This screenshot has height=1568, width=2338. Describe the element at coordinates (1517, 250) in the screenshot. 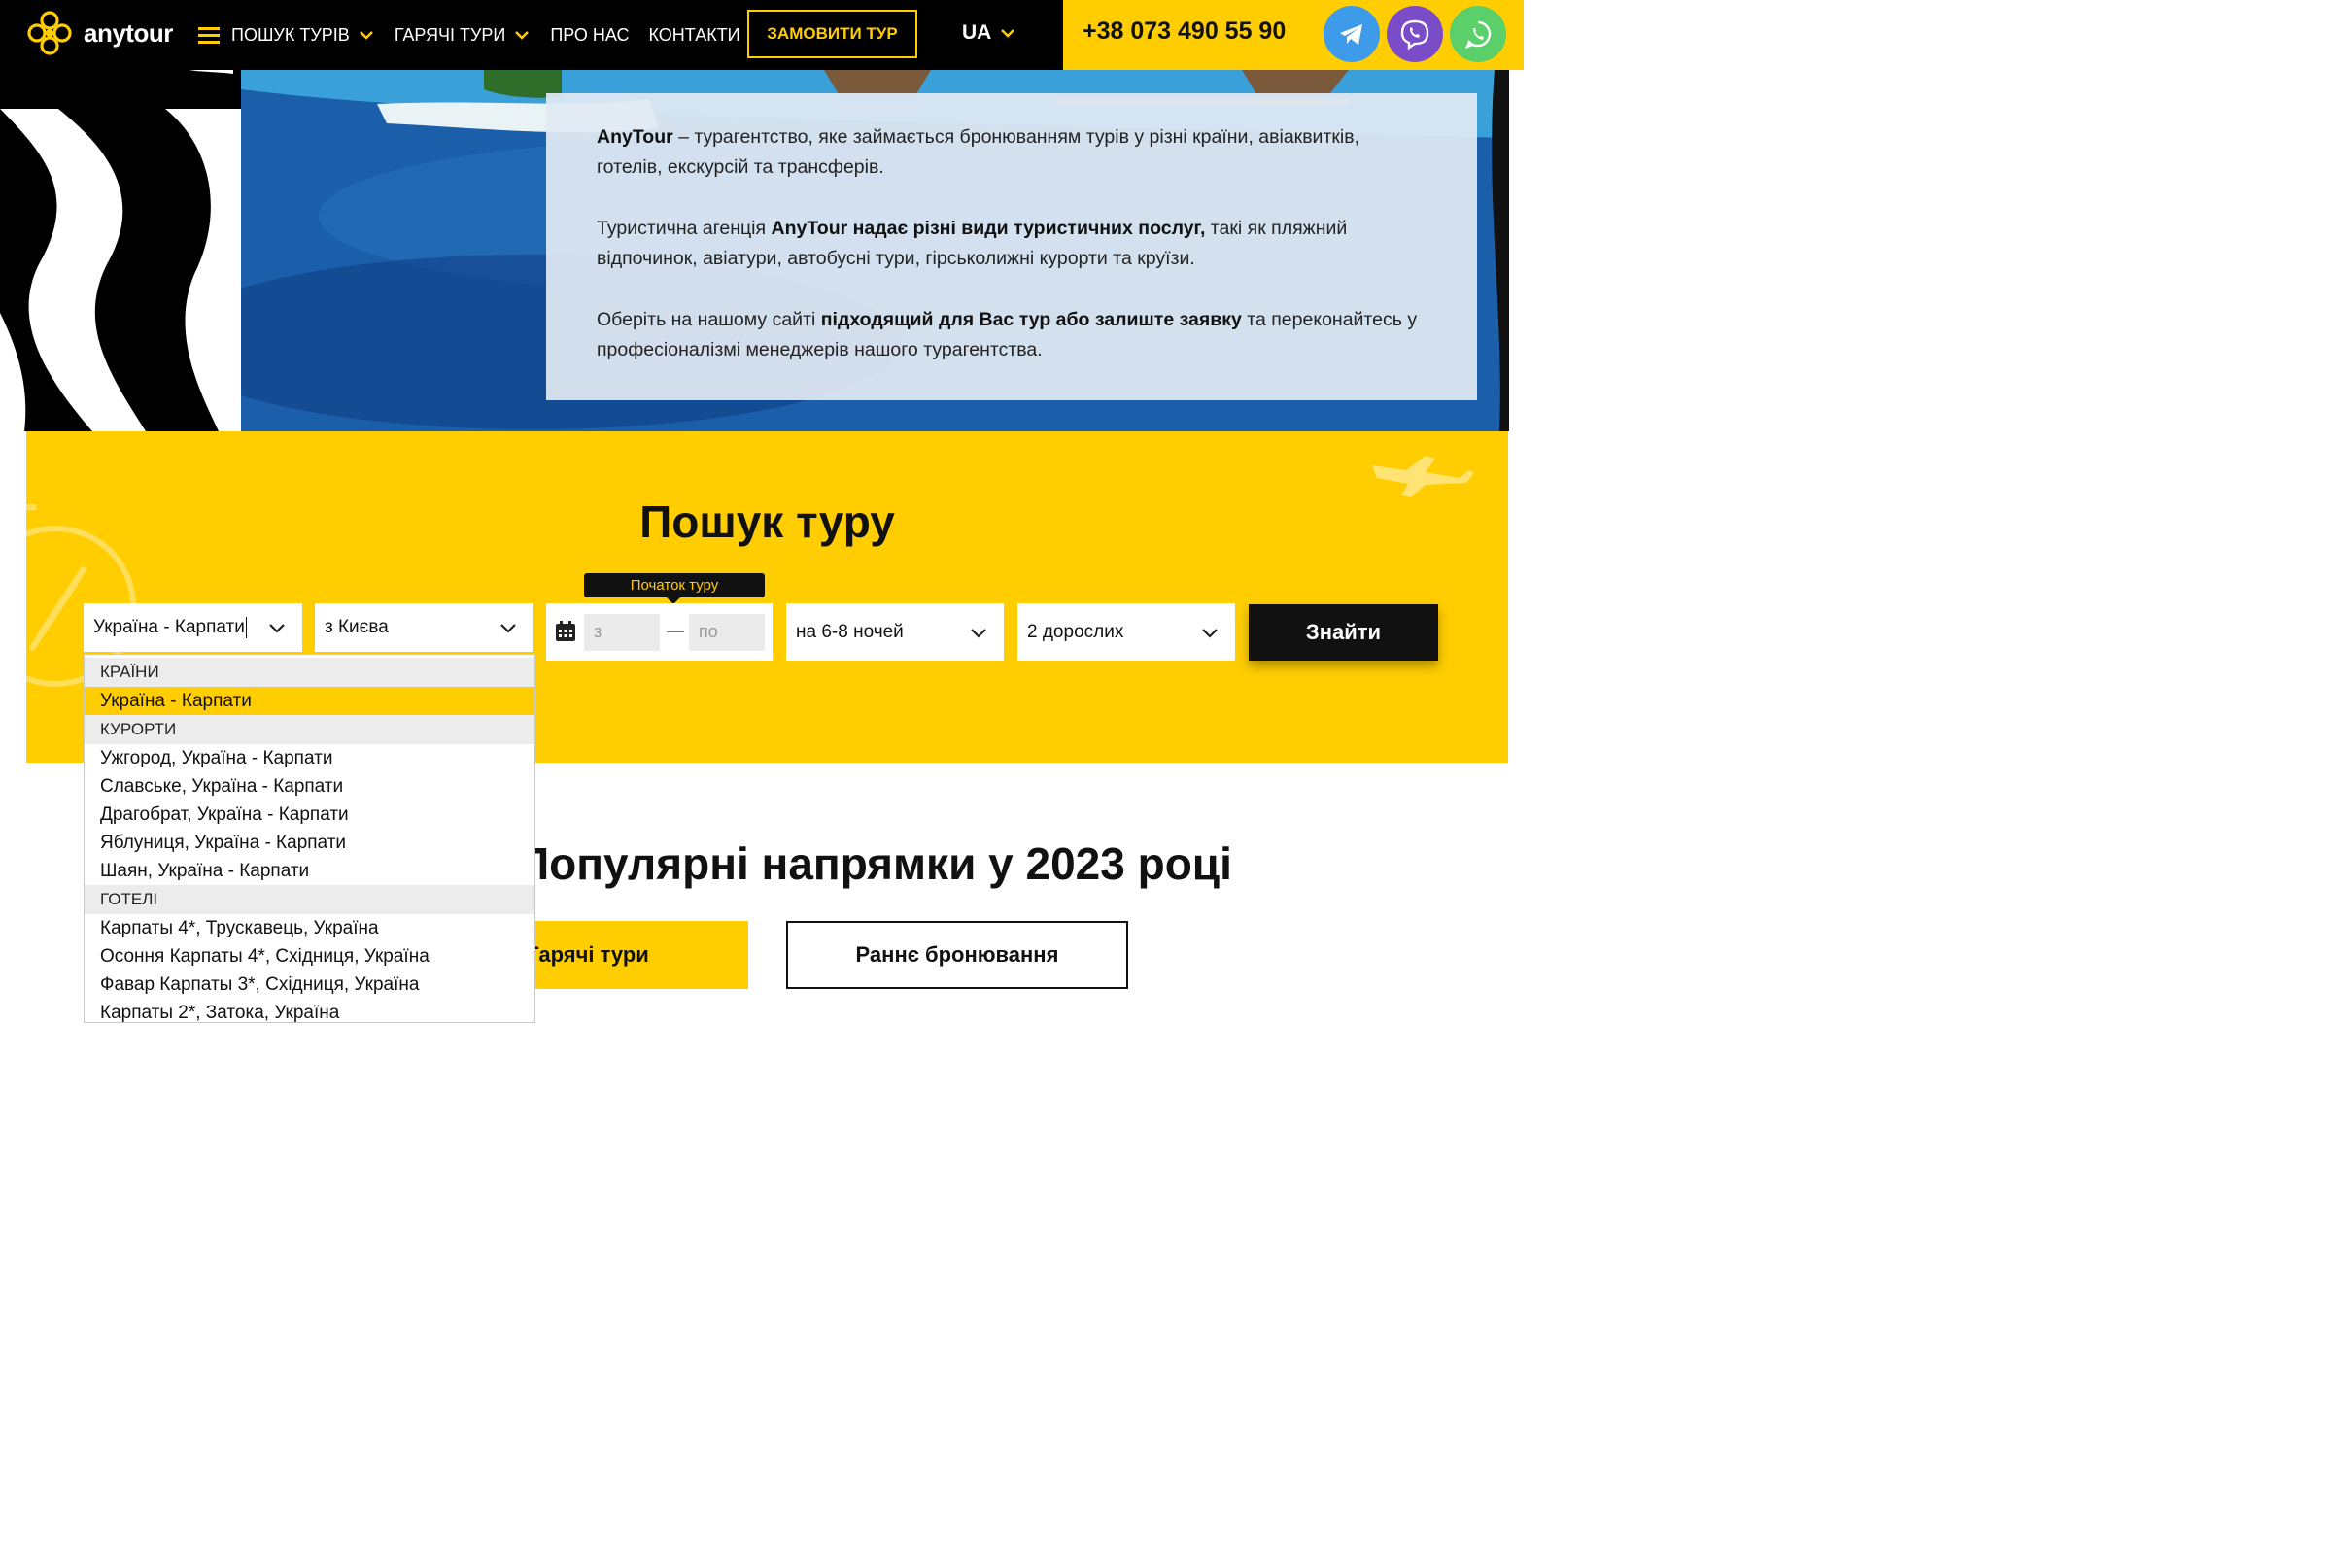

I see `zebra-pattern-right` at that location.